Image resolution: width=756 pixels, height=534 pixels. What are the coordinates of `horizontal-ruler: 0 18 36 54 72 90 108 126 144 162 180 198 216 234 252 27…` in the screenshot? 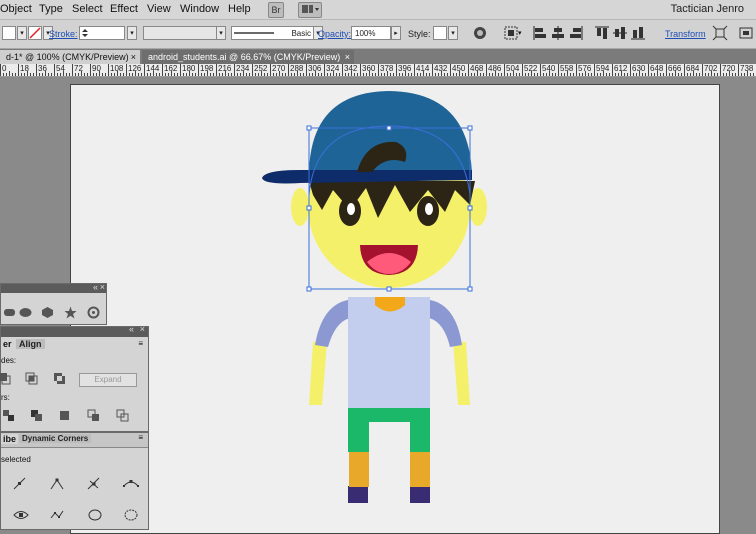 It's located at (378, 70).